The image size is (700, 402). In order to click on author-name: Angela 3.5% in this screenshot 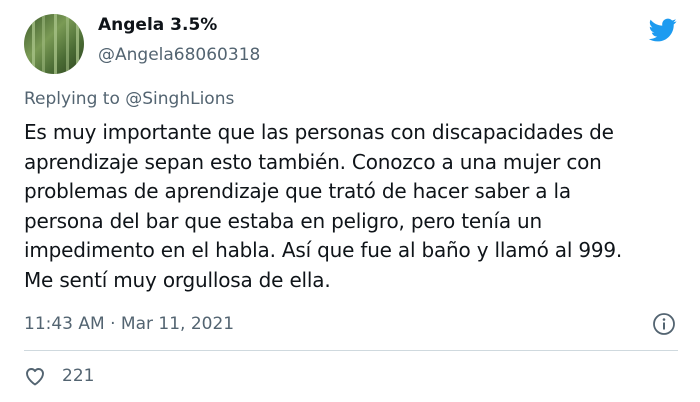, I will do `click(157, 25)`.